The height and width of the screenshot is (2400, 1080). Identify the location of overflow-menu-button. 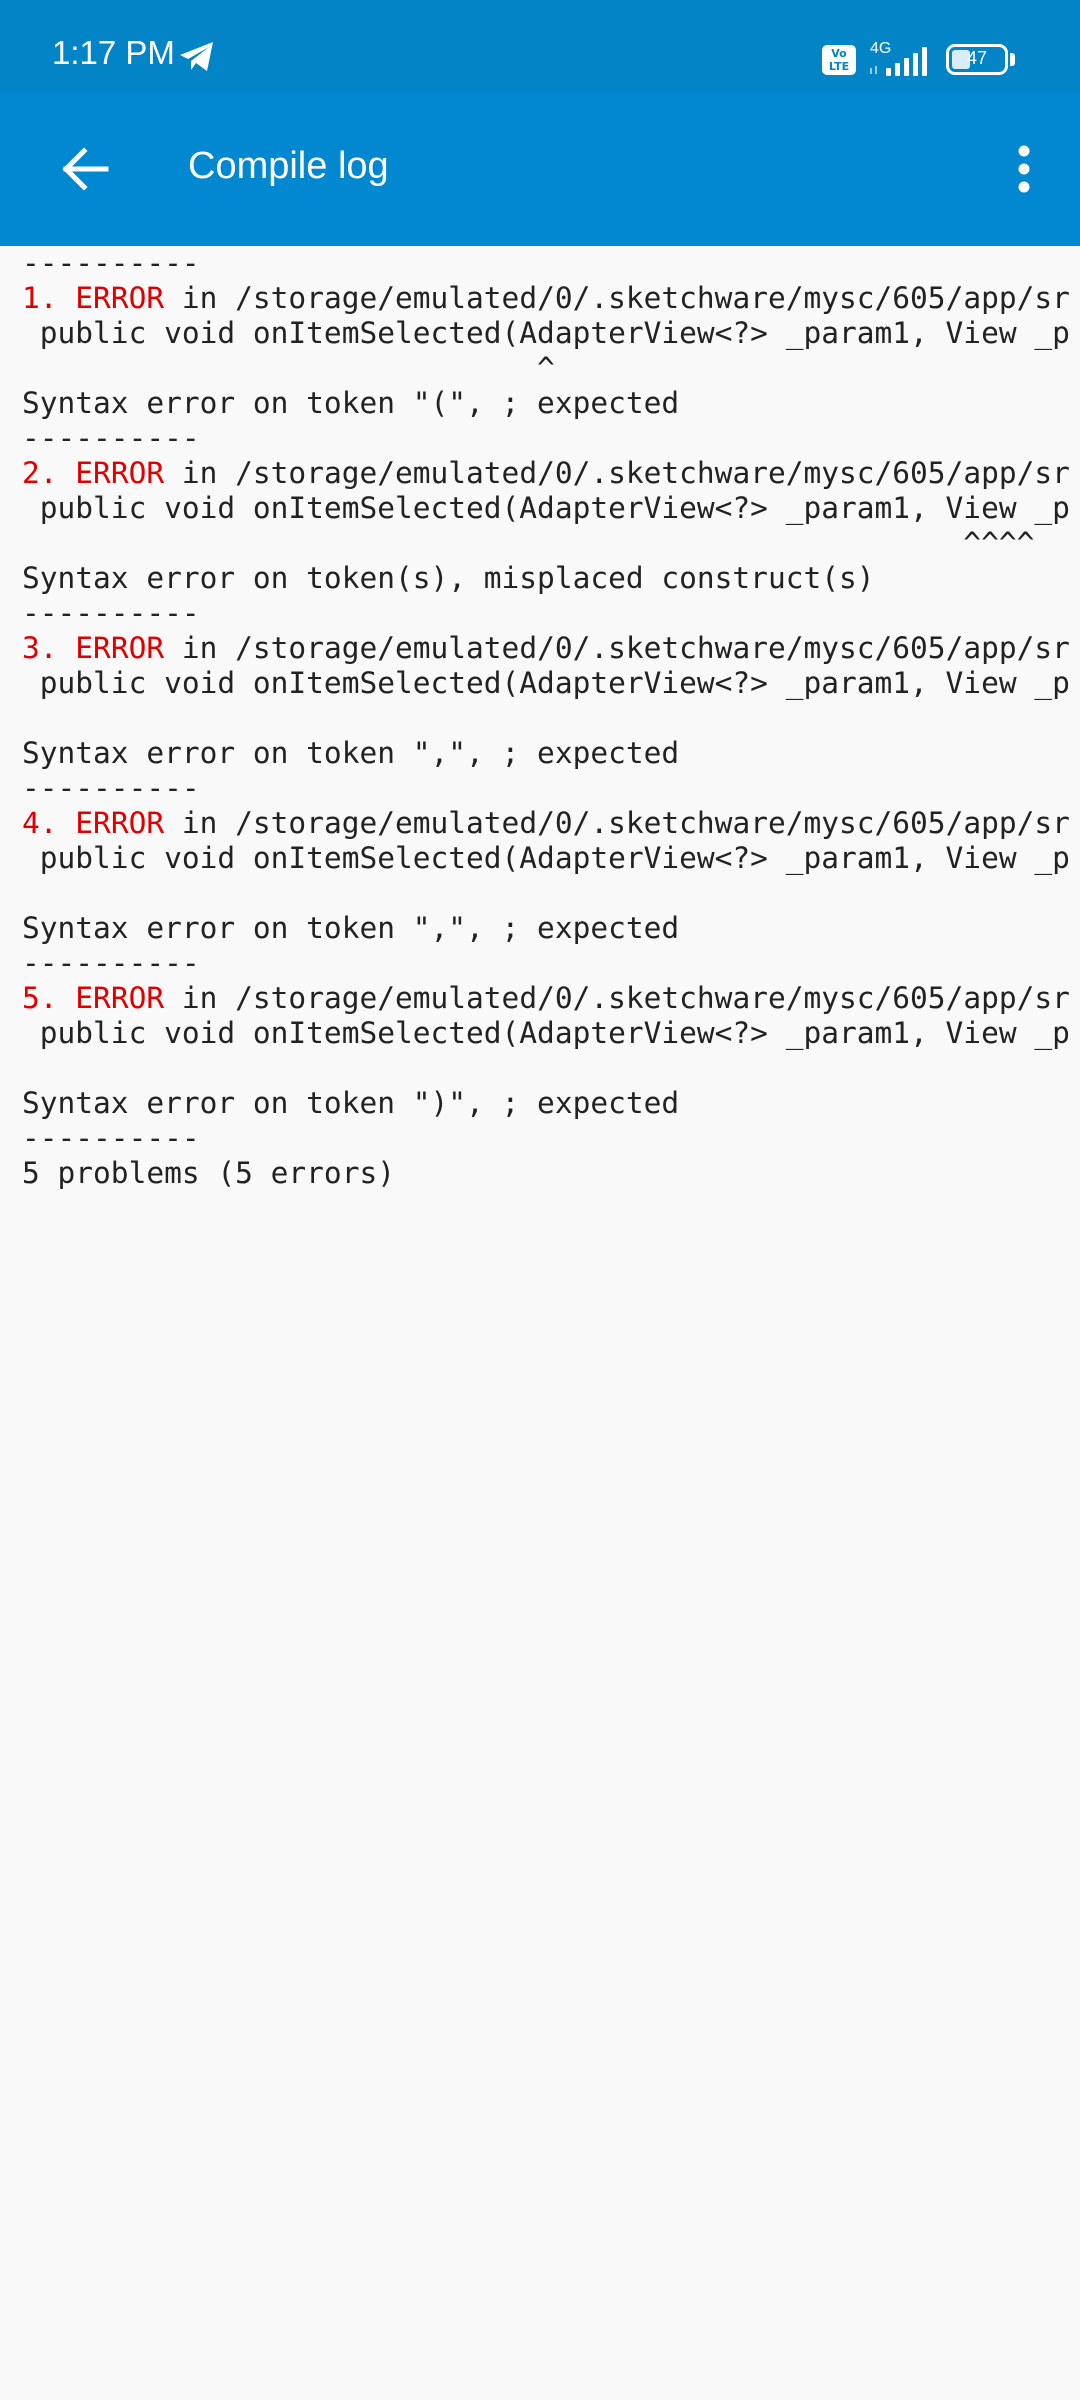
(1024, 169).